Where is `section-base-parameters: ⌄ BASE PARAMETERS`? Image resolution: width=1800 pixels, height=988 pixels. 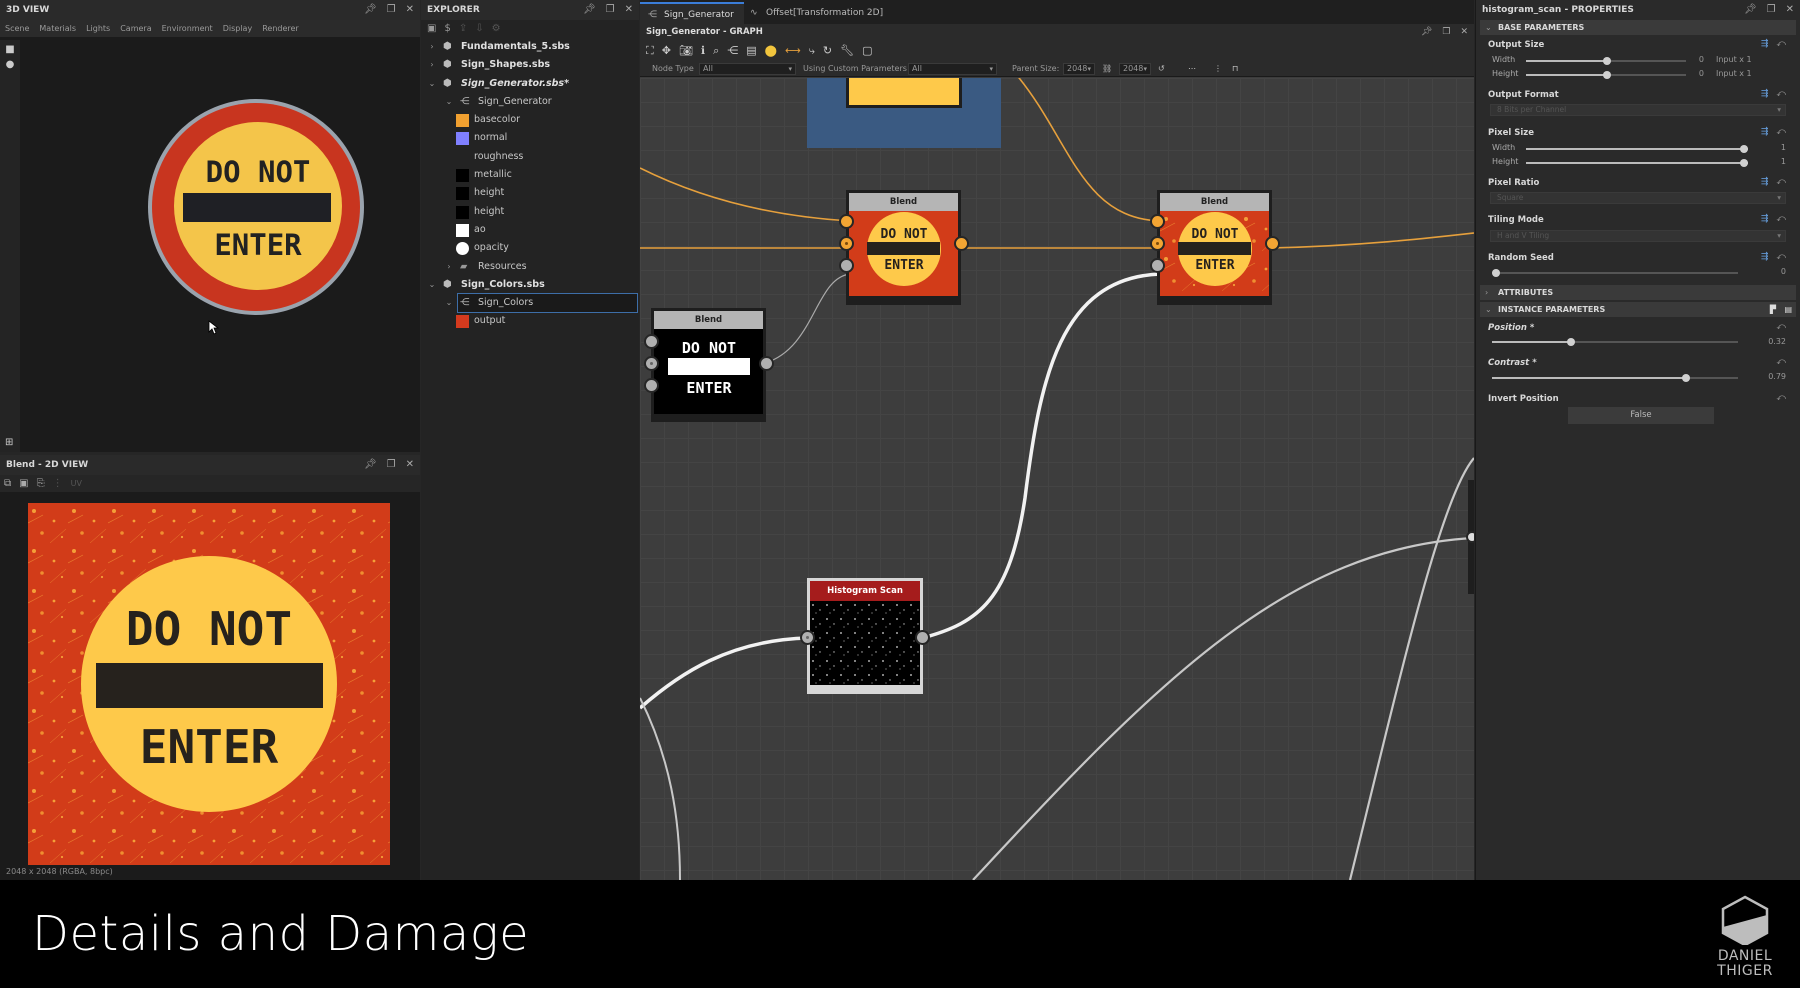
section-base-parameters: ⌄ BASE PARAMETERS is located at coordinates (1638, 27).